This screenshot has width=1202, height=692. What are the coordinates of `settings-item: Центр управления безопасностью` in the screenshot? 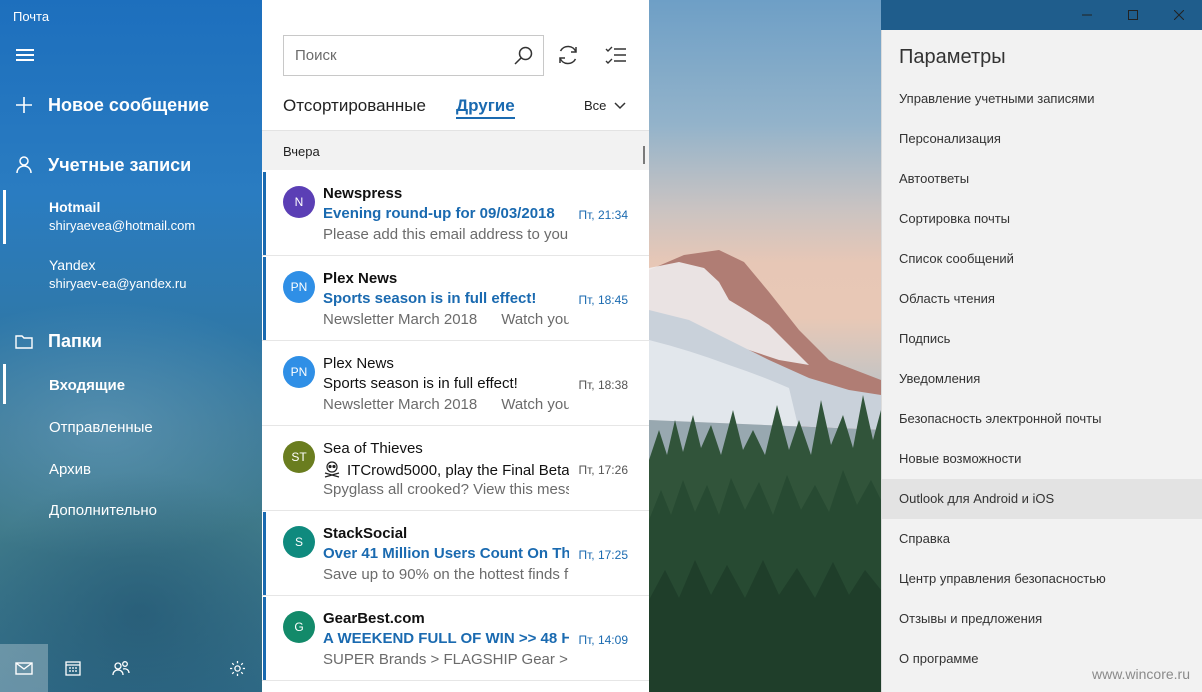 It's located at (1042, 579).